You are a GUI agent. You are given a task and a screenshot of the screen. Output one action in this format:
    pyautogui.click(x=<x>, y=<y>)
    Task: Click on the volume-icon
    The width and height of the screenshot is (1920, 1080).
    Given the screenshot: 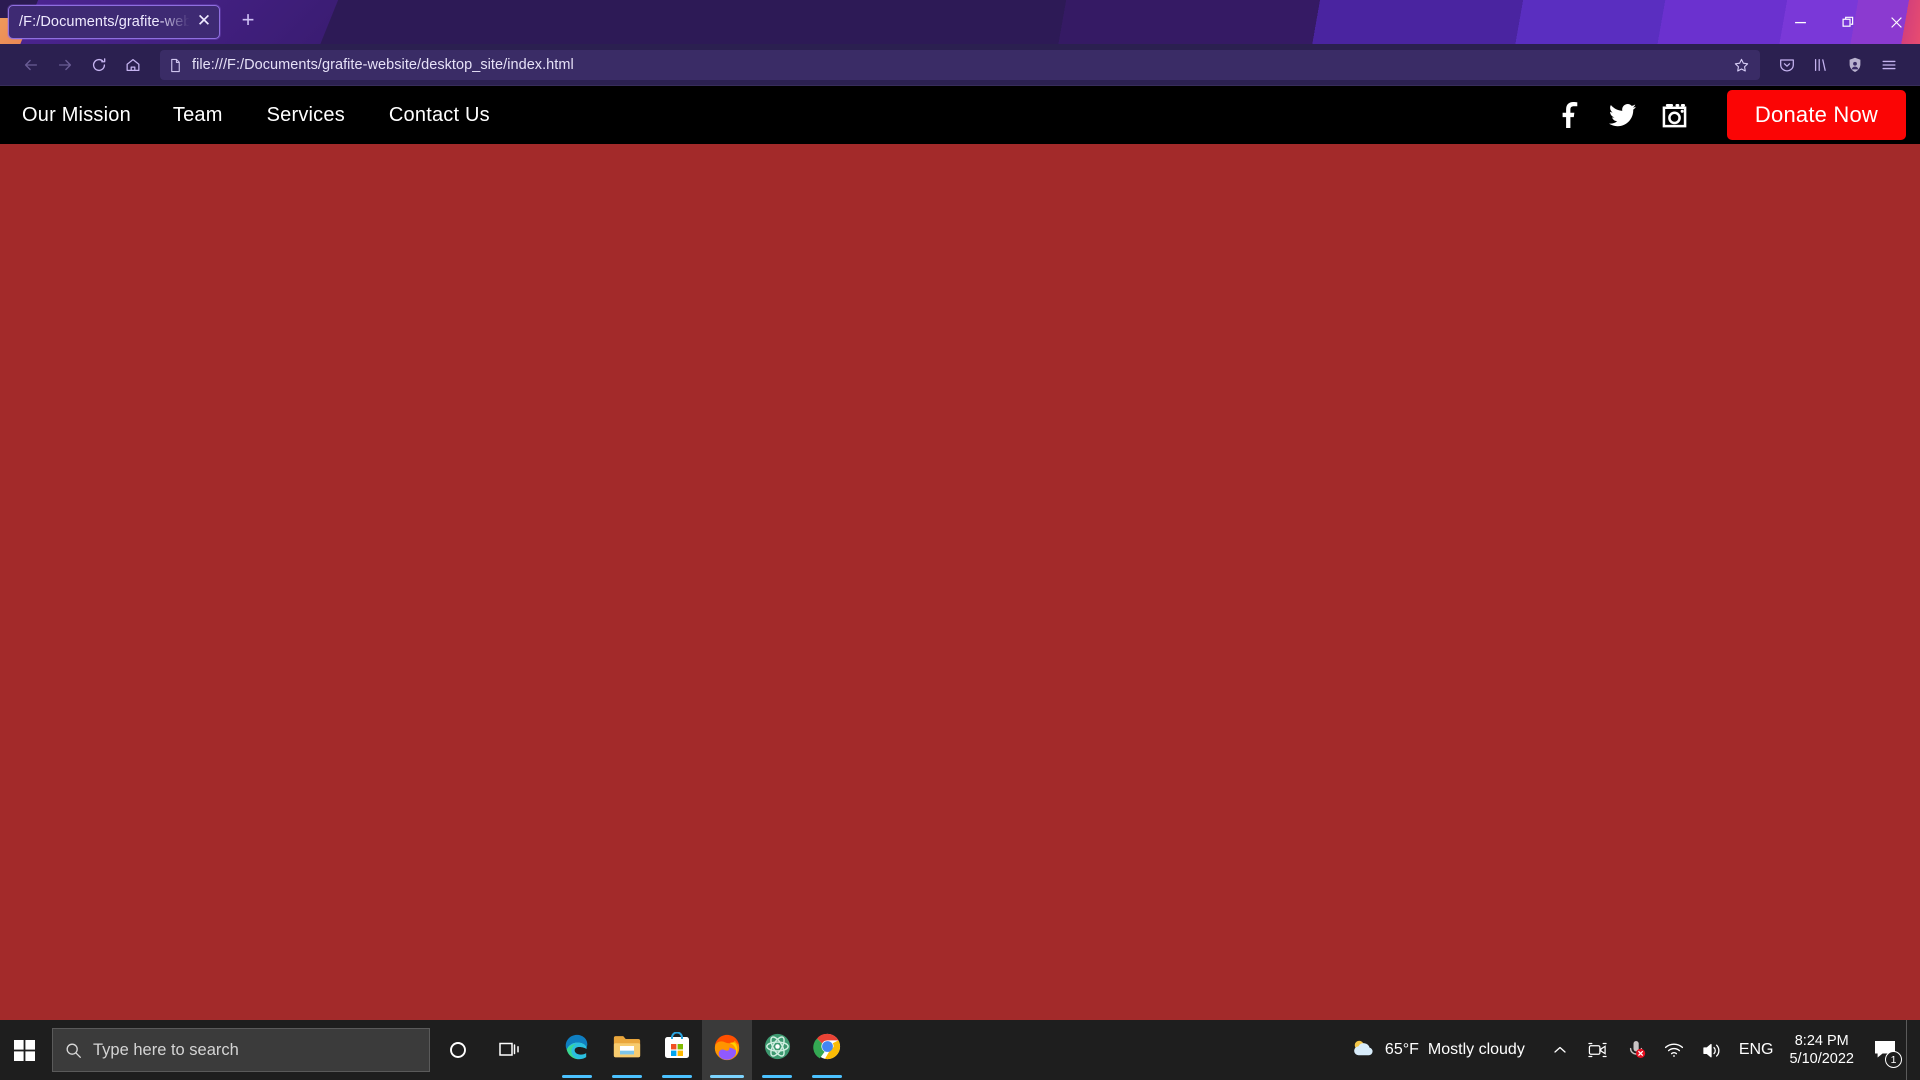 What is the action you would take?
    pyautogui.click(x=1712, y=1050)
    